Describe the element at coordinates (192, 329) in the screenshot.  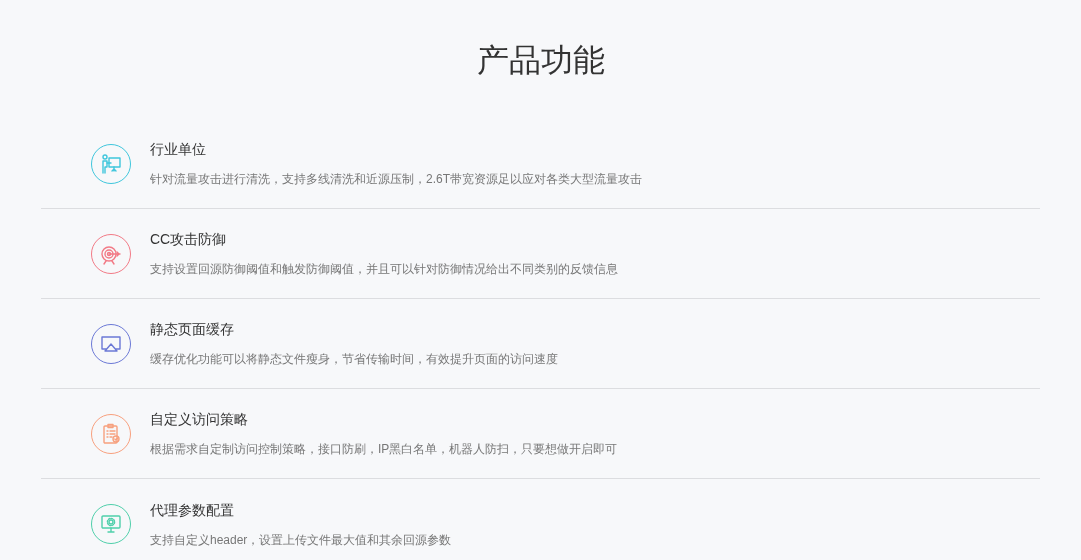
I see `feature-title: 静态页面缓存` at that location.